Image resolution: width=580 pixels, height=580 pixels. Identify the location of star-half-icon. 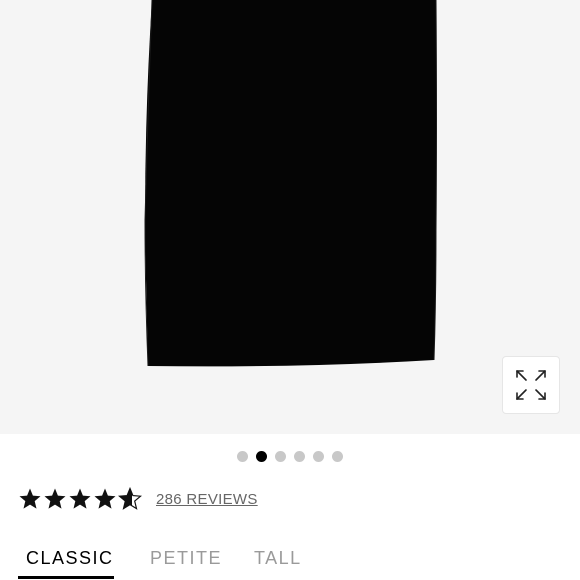
(130, 499).